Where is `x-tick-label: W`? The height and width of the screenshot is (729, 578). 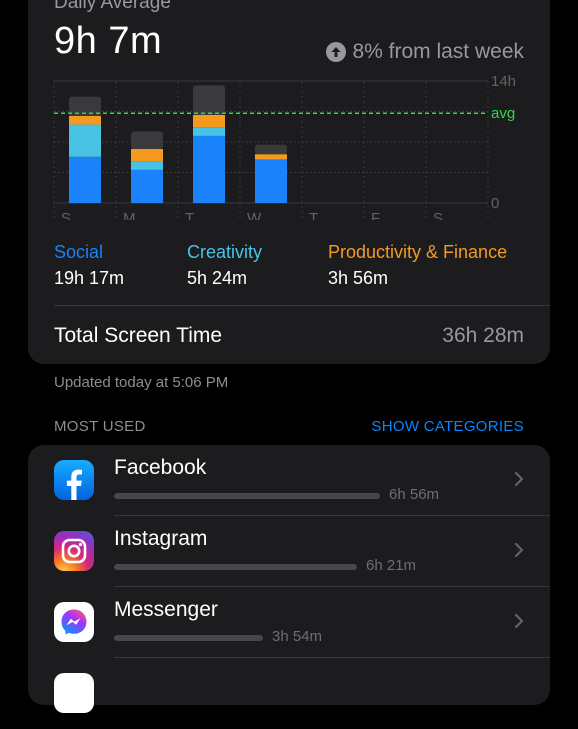
x-tick-label: W is located at coordinates (254, 215).